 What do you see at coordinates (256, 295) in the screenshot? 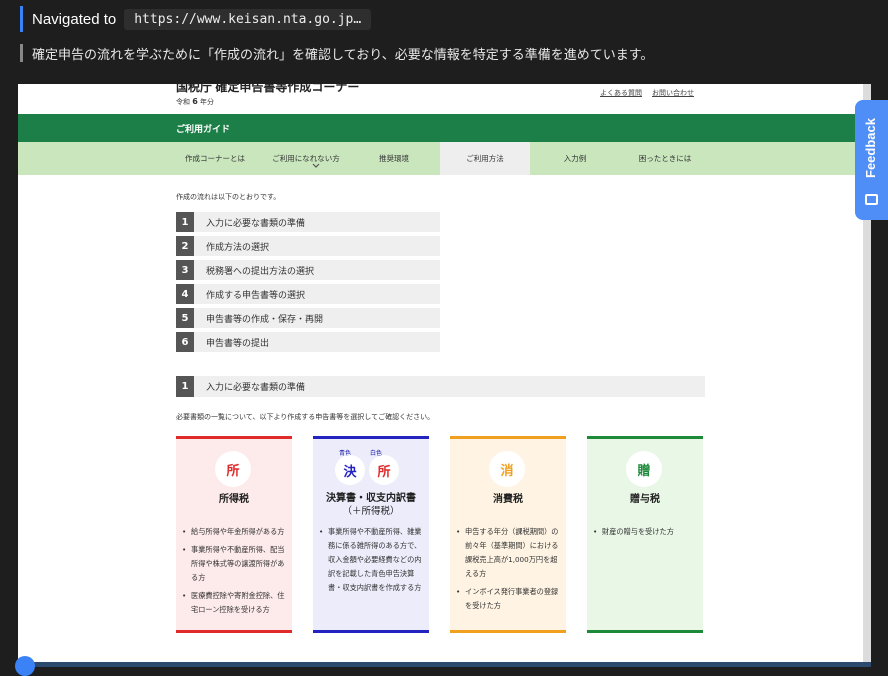
I see `step-label: 作成する申告書等の選択` at bounding box center [256, 295].